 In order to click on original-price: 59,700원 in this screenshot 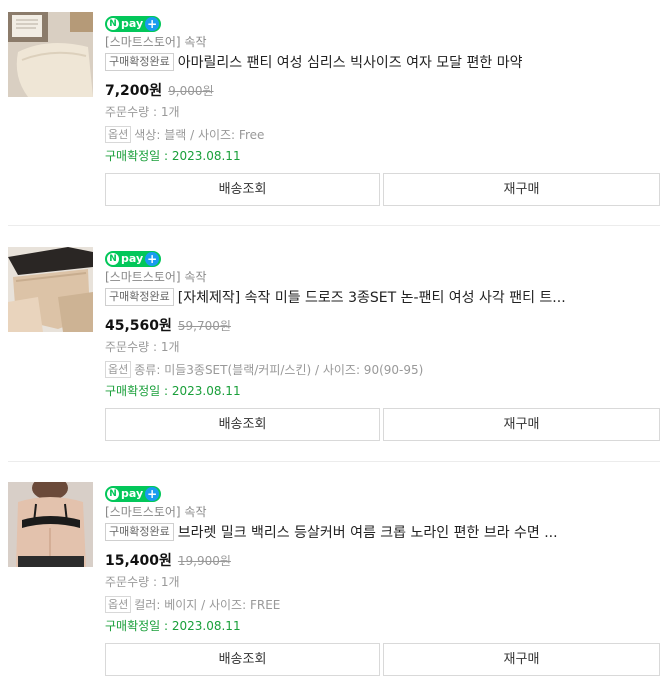, I will do `click(204, 326)`.